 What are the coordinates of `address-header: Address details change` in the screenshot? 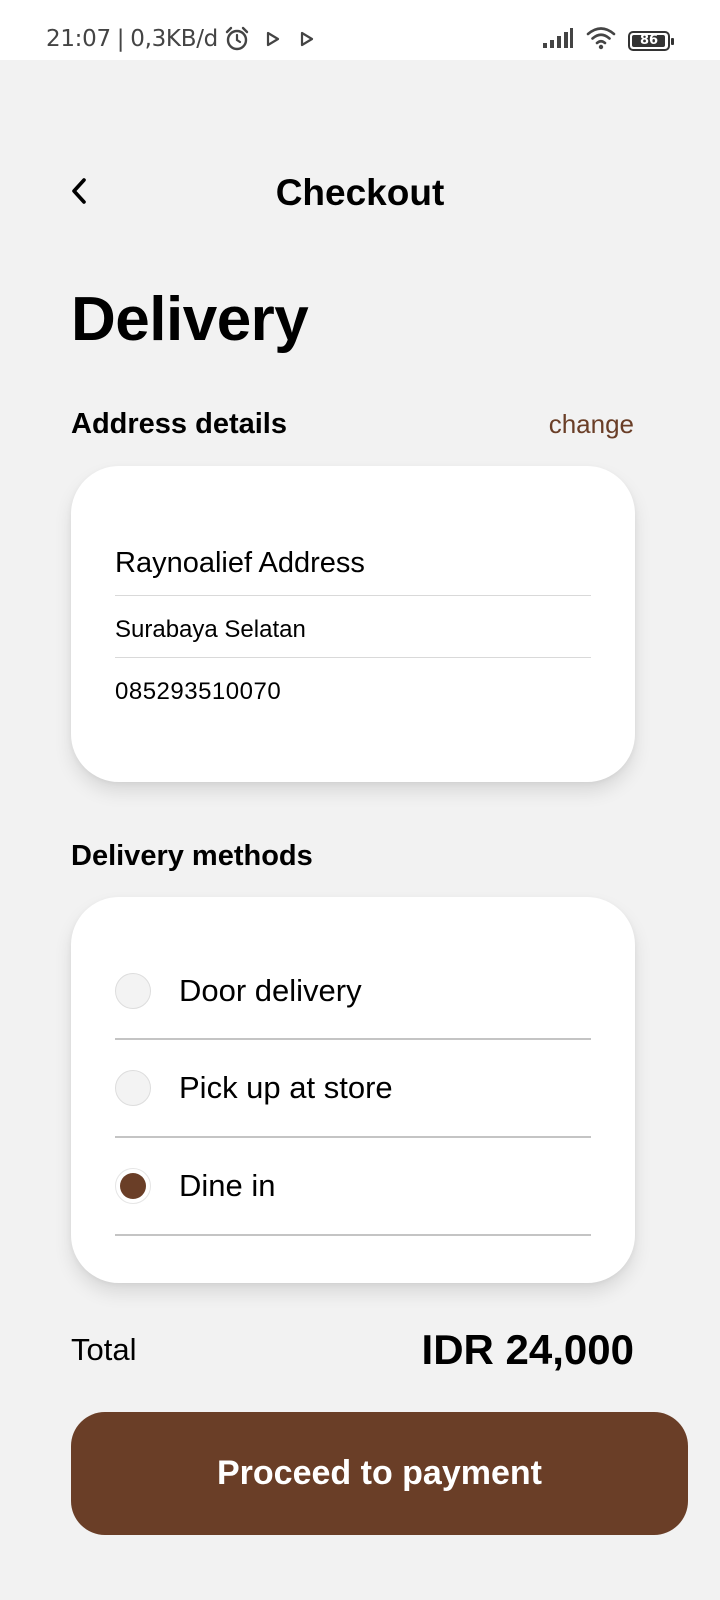 It's located at (352, 424).